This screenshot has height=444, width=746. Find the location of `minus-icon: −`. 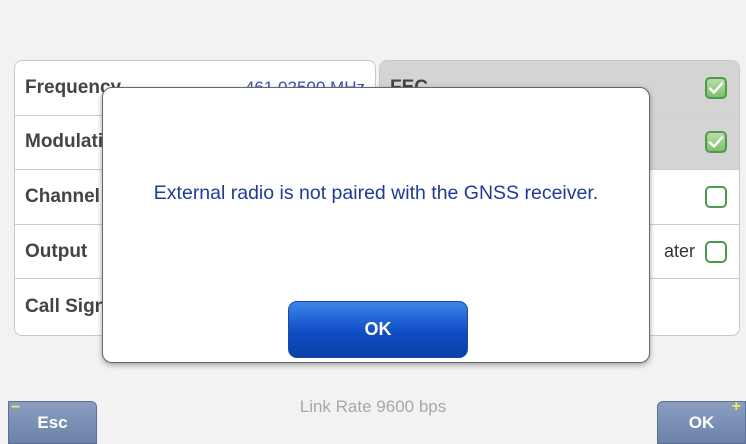

minus-icon: − is located at coordinates (16, 407).